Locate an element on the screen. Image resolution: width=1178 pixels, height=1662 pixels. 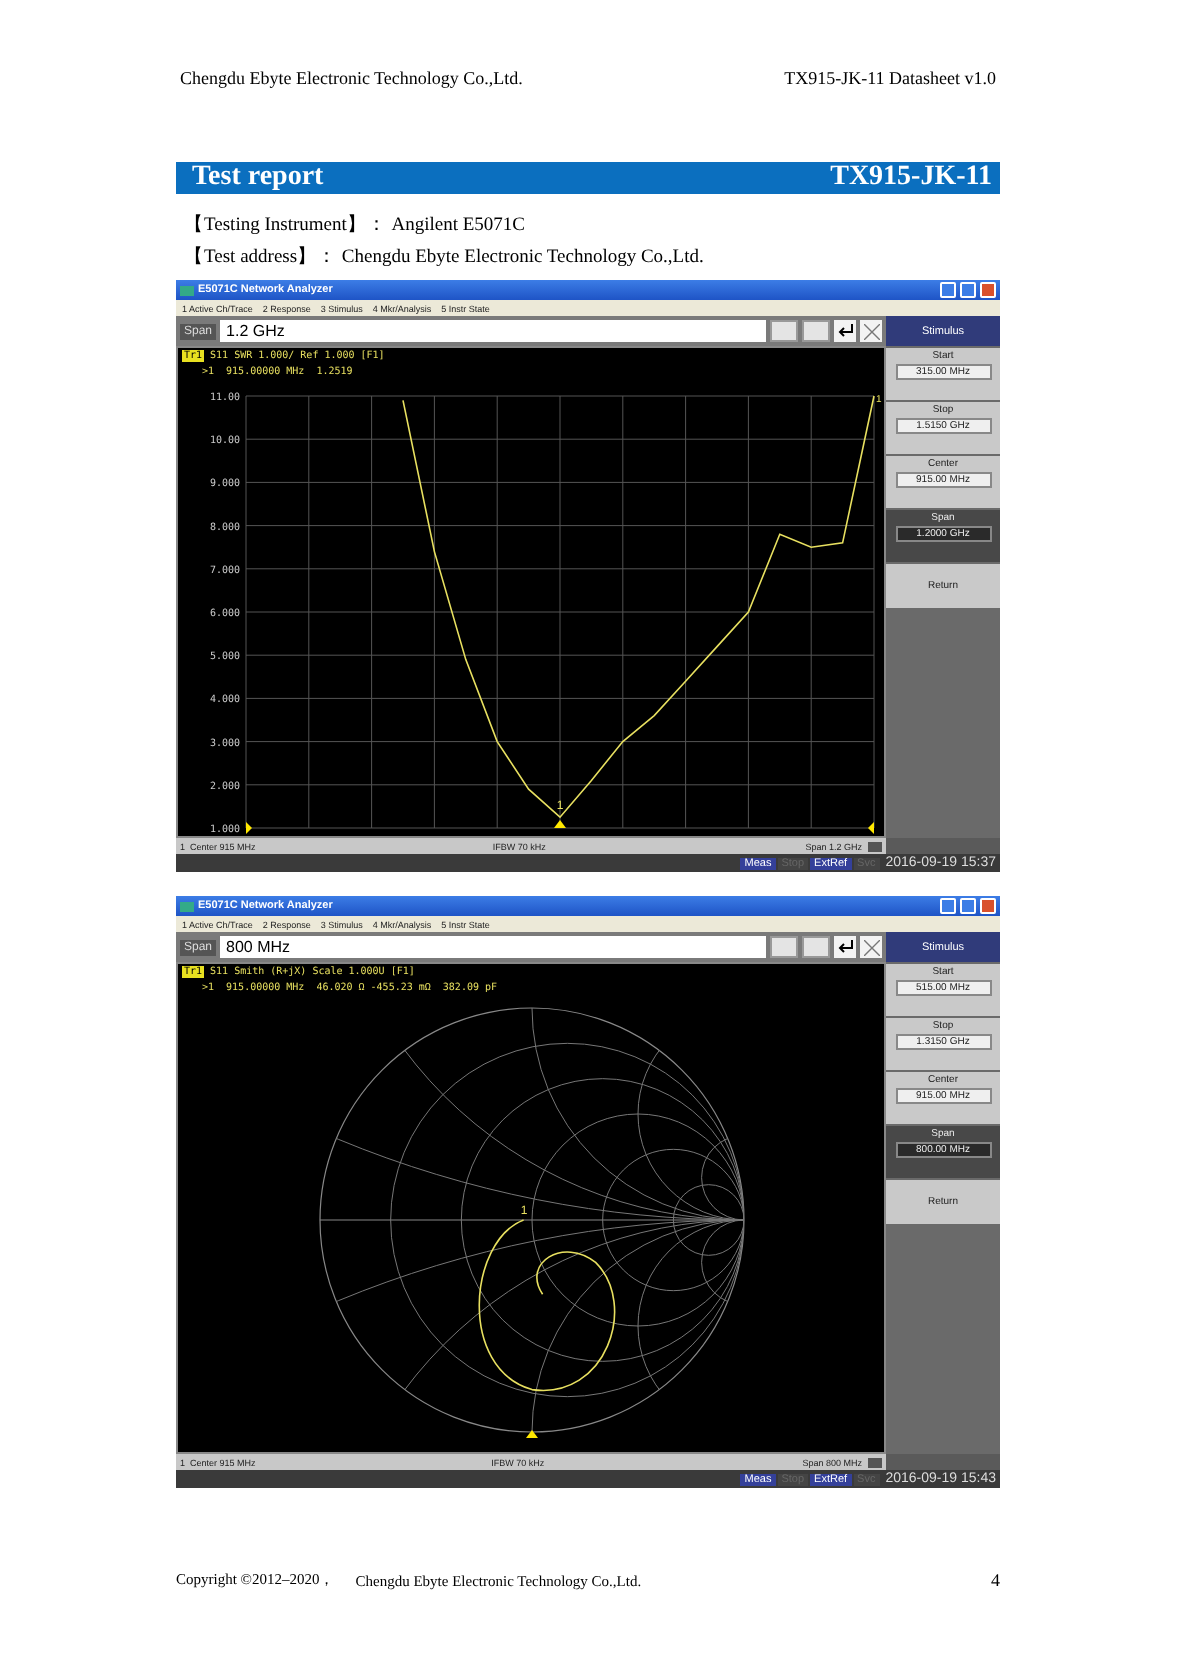
page-number: 4 is located at coordinates (995, 1580).